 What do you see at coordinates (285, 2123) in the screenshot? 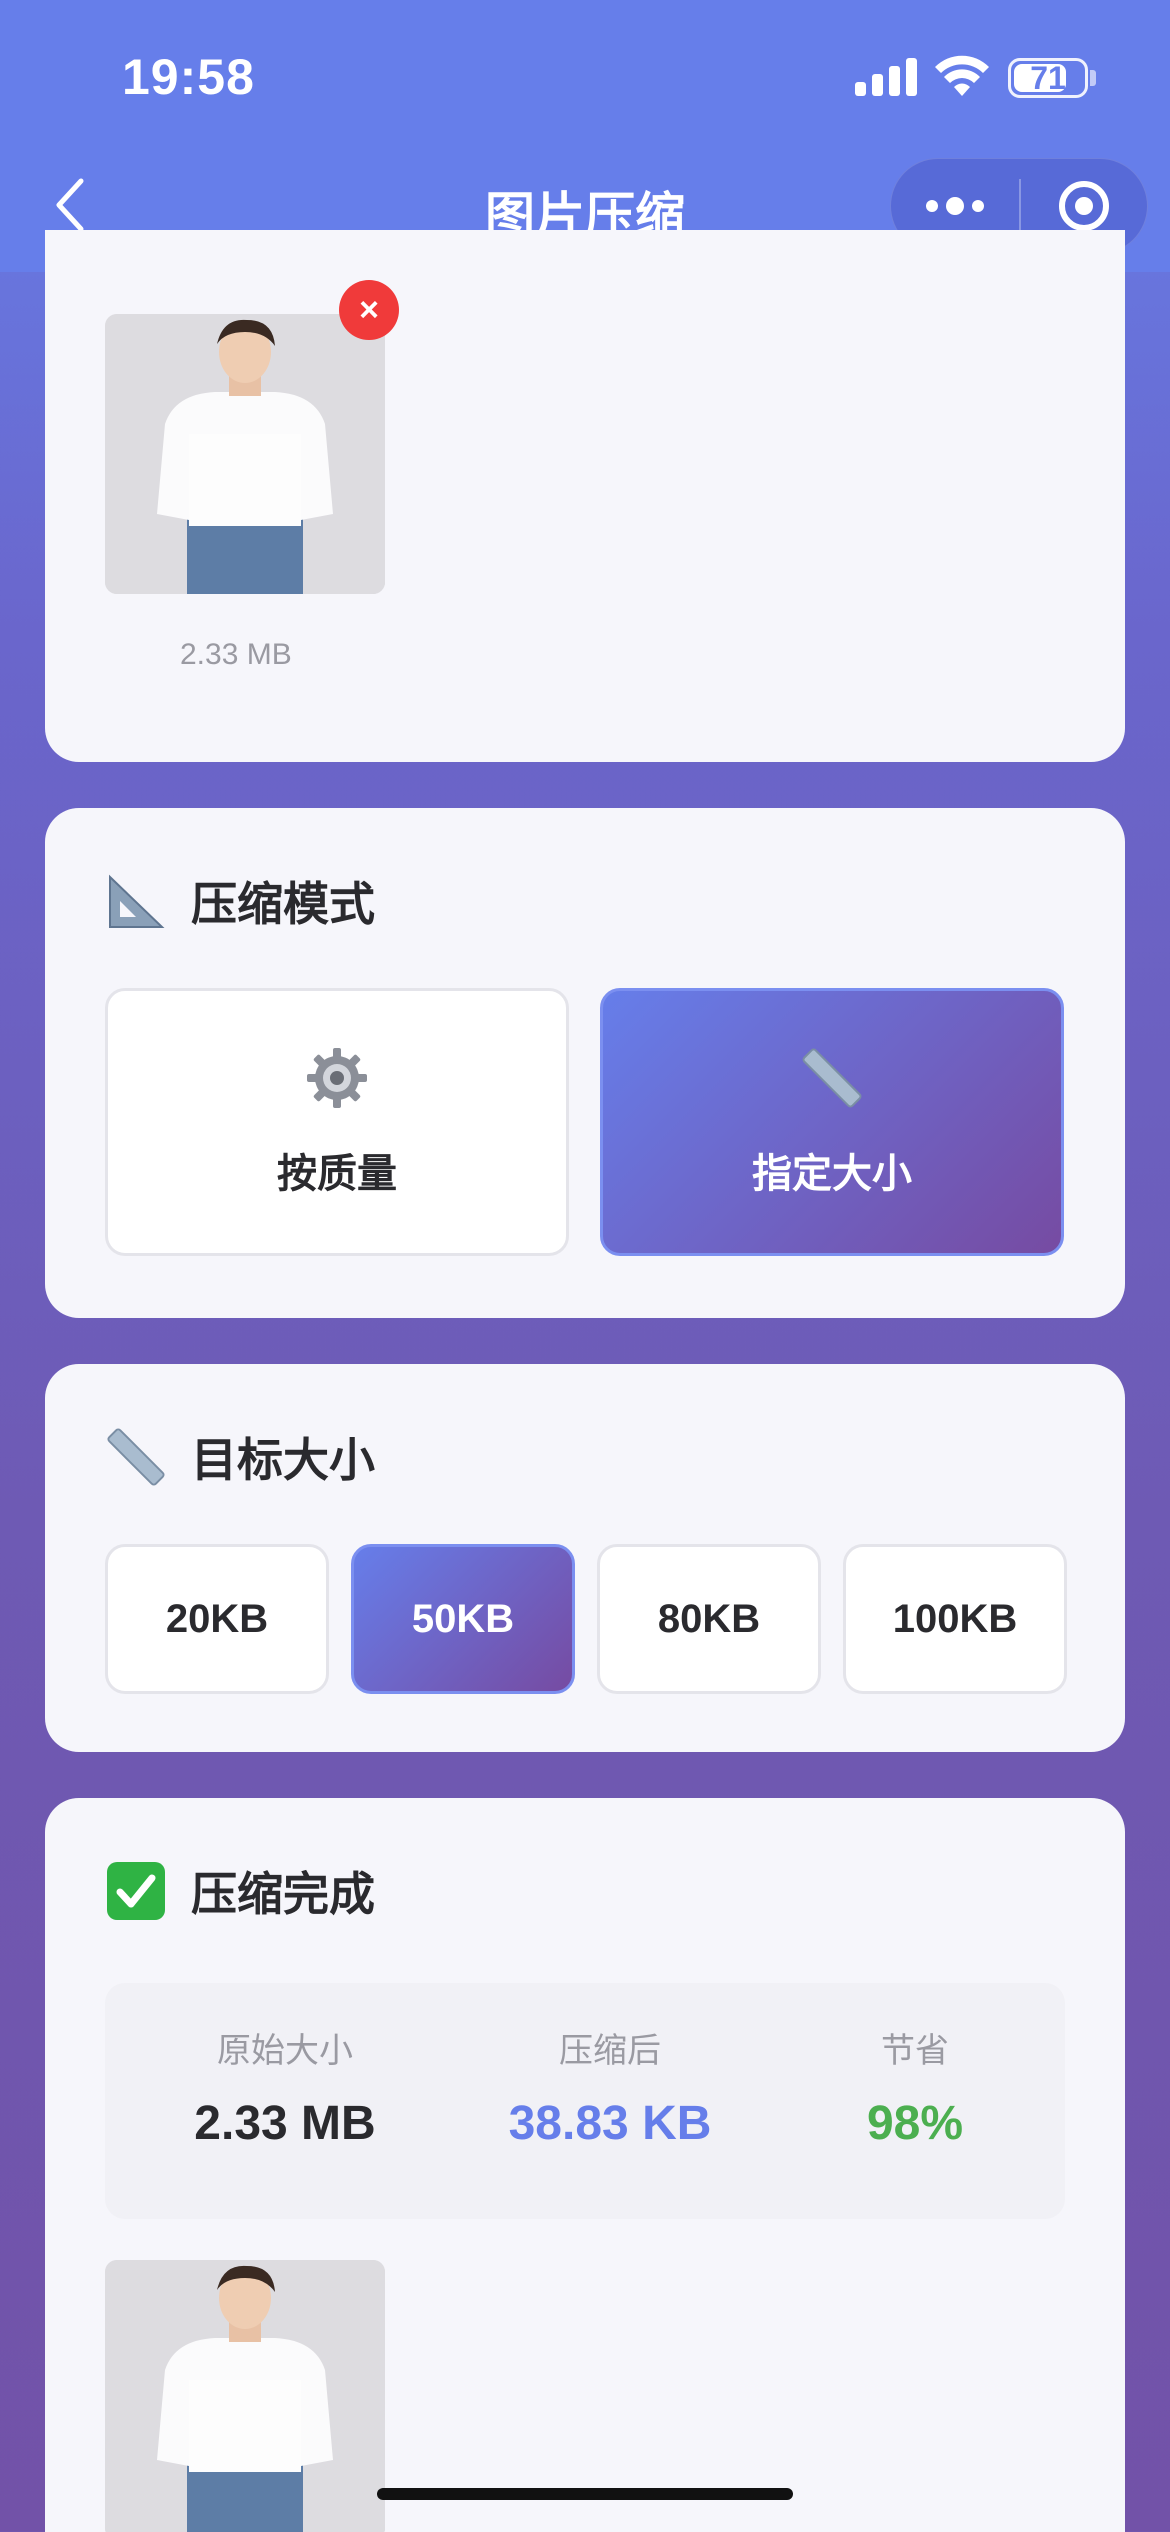
I see `stat-original-value: 2.33 MB` at bounding box center [285, 2123].